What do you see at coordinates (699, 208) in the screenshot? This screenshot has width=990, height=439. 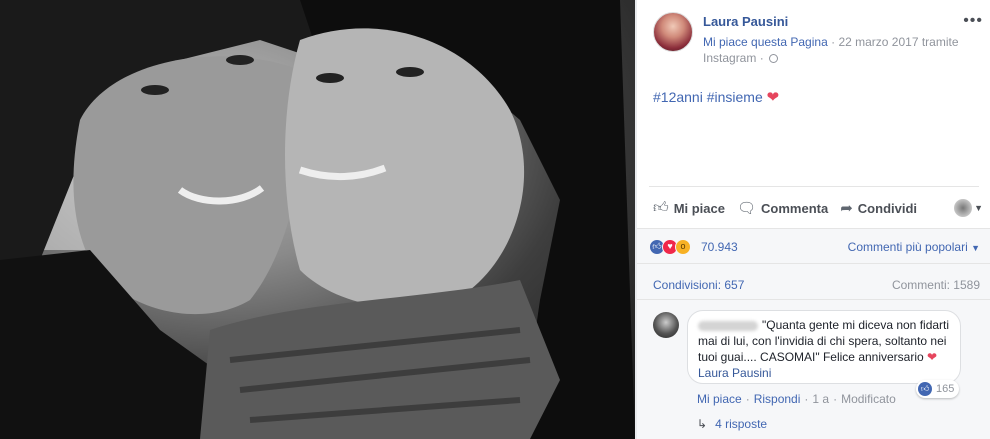 I see `like-label: Mi piace` at bounding box center [699, 208].